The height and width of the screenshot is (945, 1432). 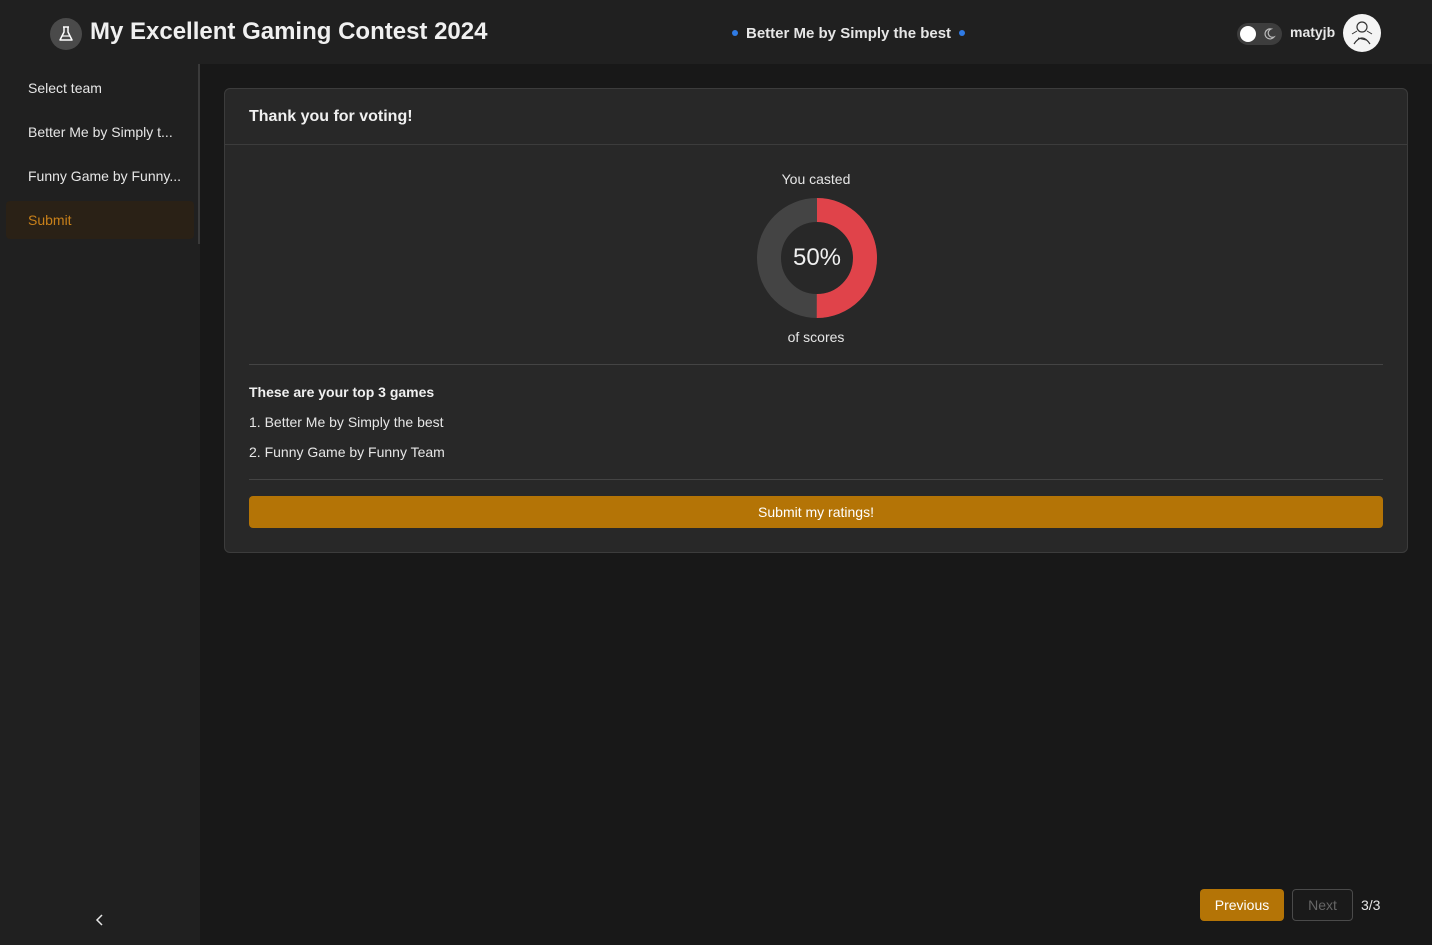 I want to click on toggle-knob, so click(x=1248, y=34).